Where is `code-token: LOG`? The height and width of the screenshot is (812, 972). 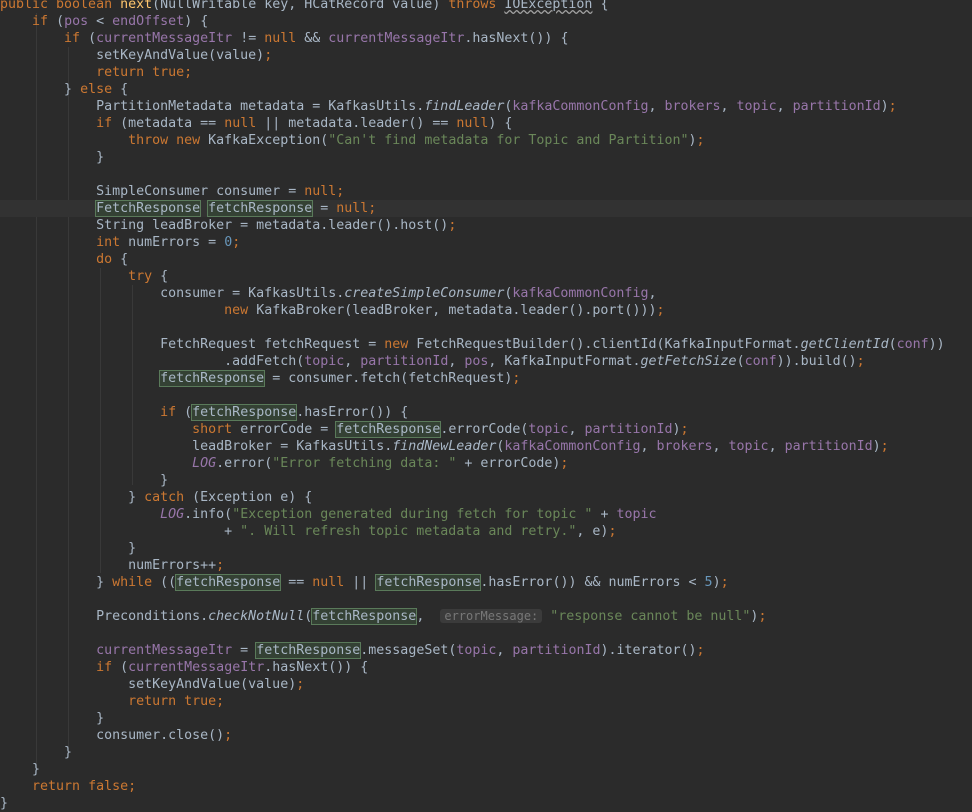
code-token: LOG is located at coordinates (172, 514).